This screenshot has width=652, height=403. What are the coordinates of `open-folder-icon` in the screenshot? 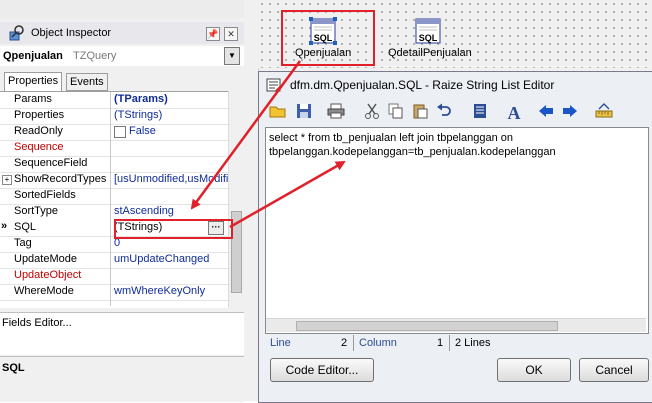 It's located at (278, 113).